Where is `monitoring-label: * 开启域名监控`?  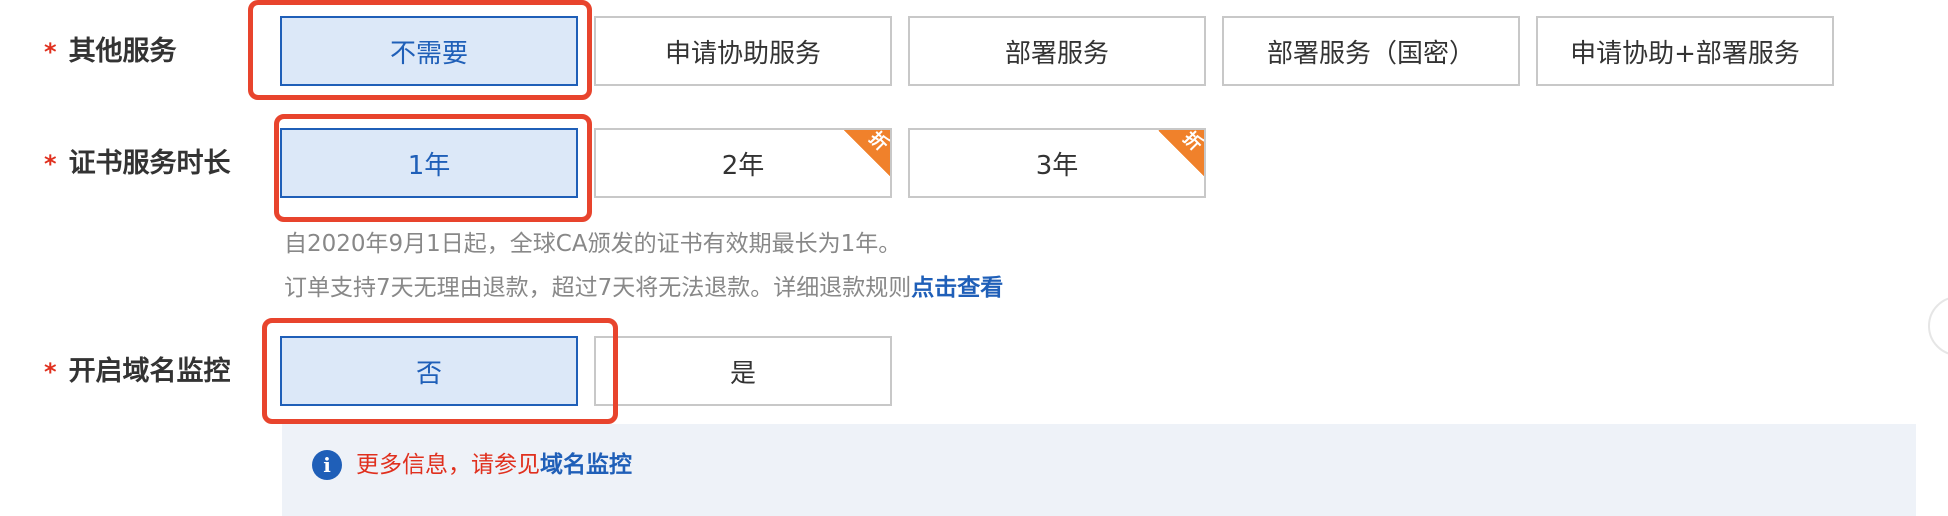 monitoring-label: * 开启域名监控 is located at coordinates (137, 372).